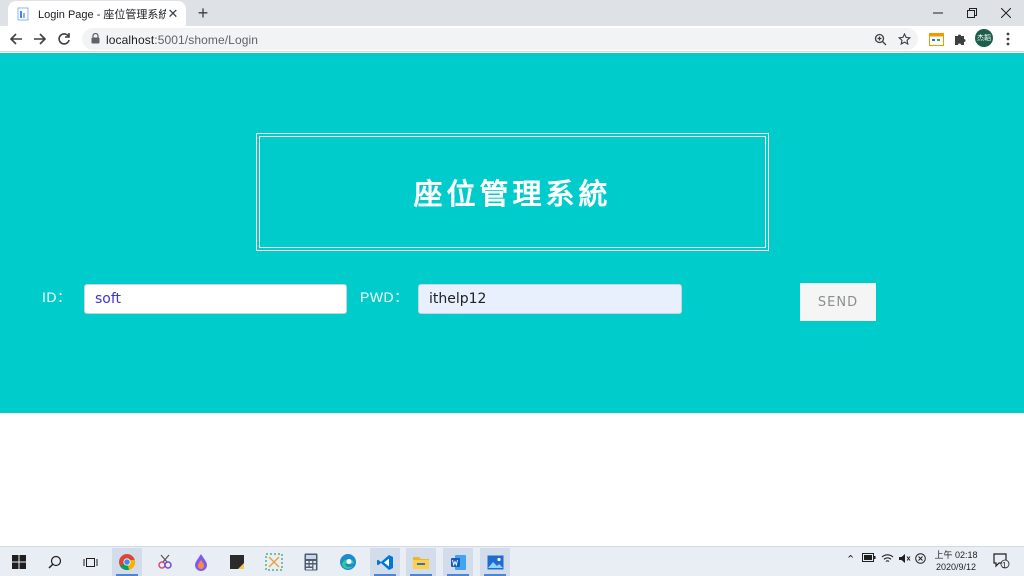  I want to click on tab-title: Login Page - 座位管理系統, so click(102, 14).